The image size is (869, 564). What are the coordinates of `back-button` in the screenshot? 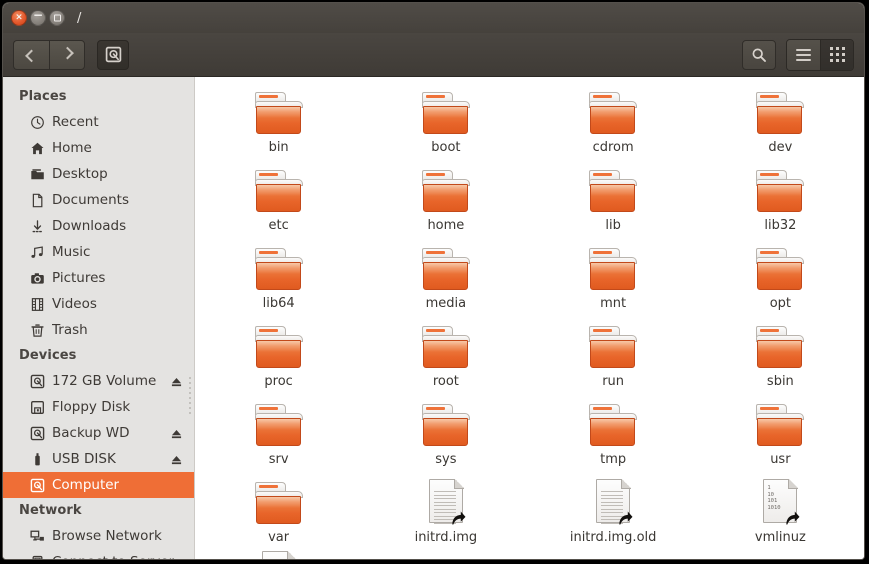 It's located at (31, 54).